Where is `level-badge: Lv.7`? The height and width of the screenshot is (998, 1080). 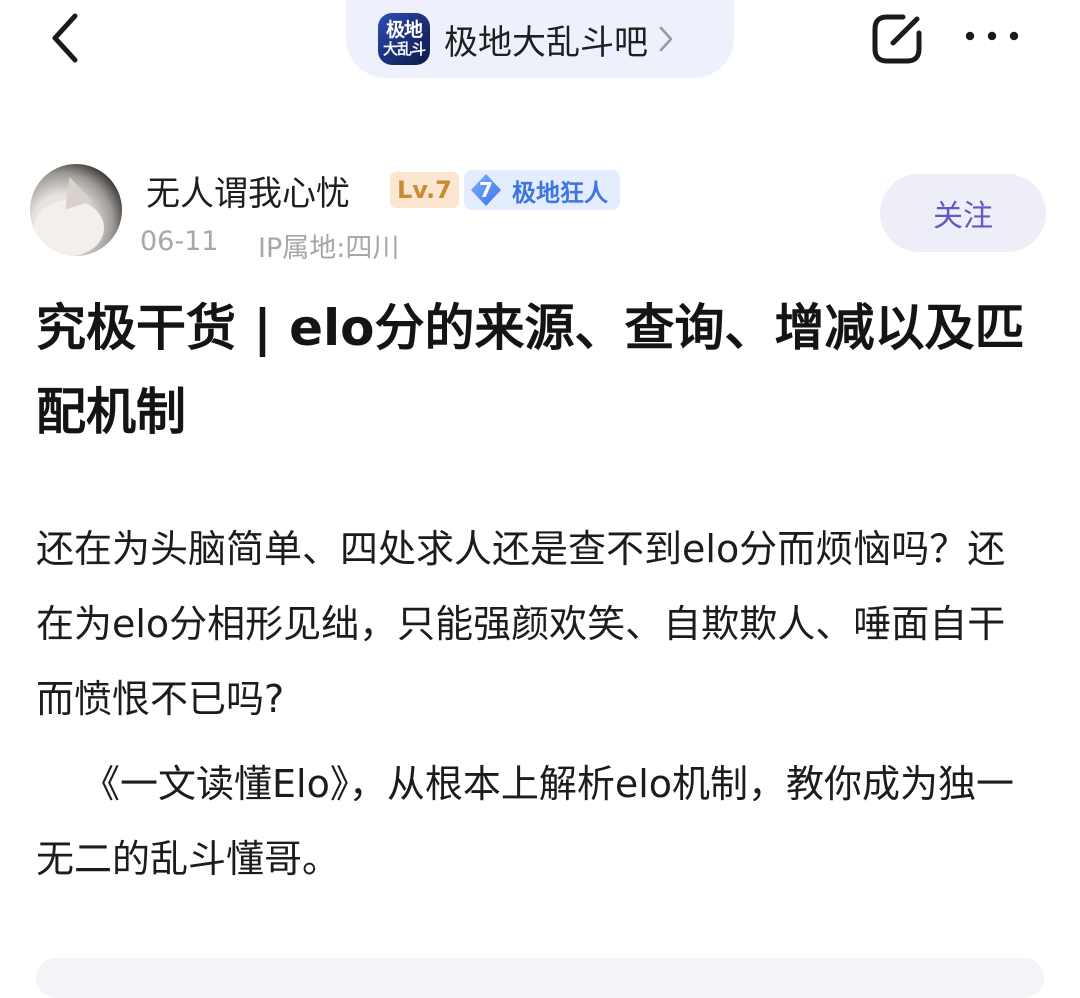 level-badge: Lv.7 is located at coordinates (424, 190).